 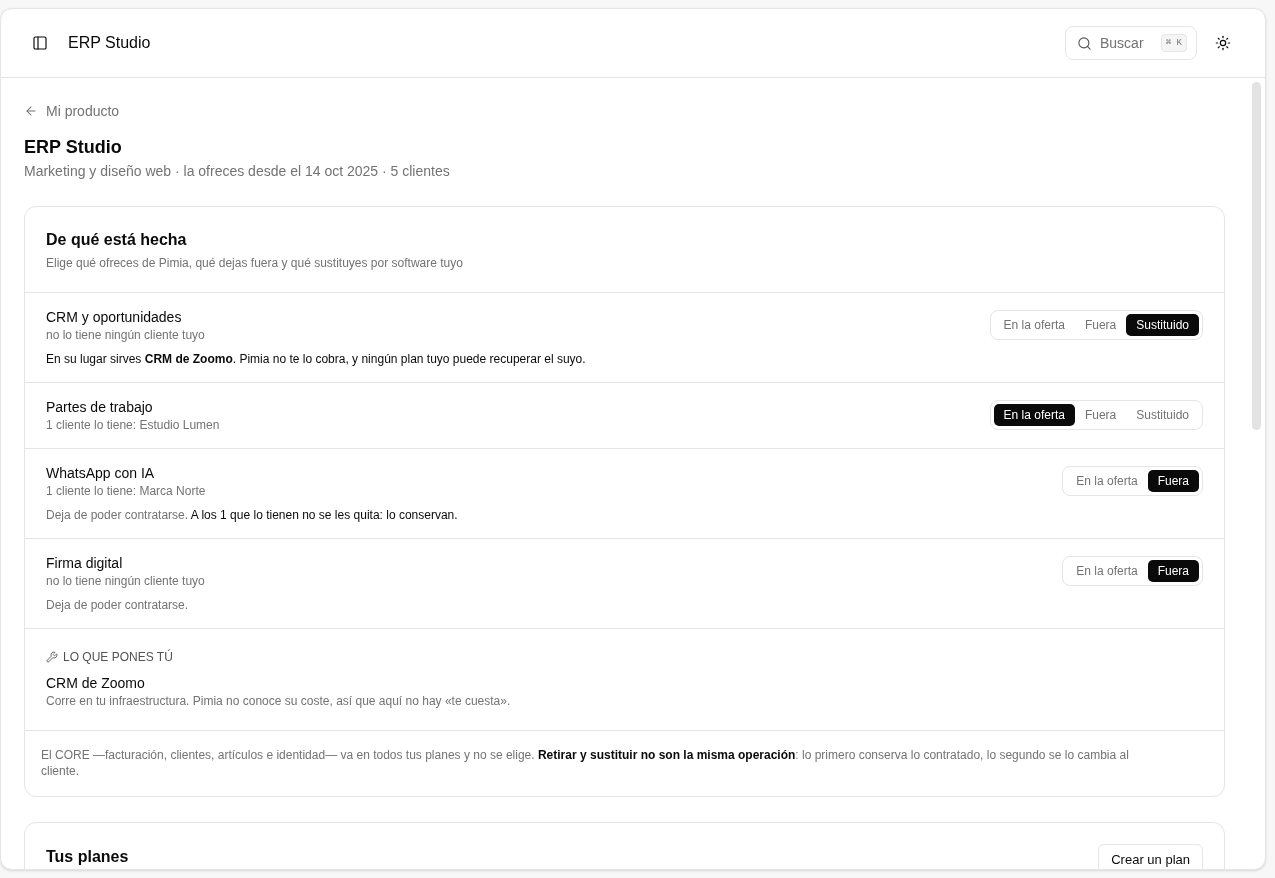 I want to click on back-link: Mi producto, so click(x=72, y=111).